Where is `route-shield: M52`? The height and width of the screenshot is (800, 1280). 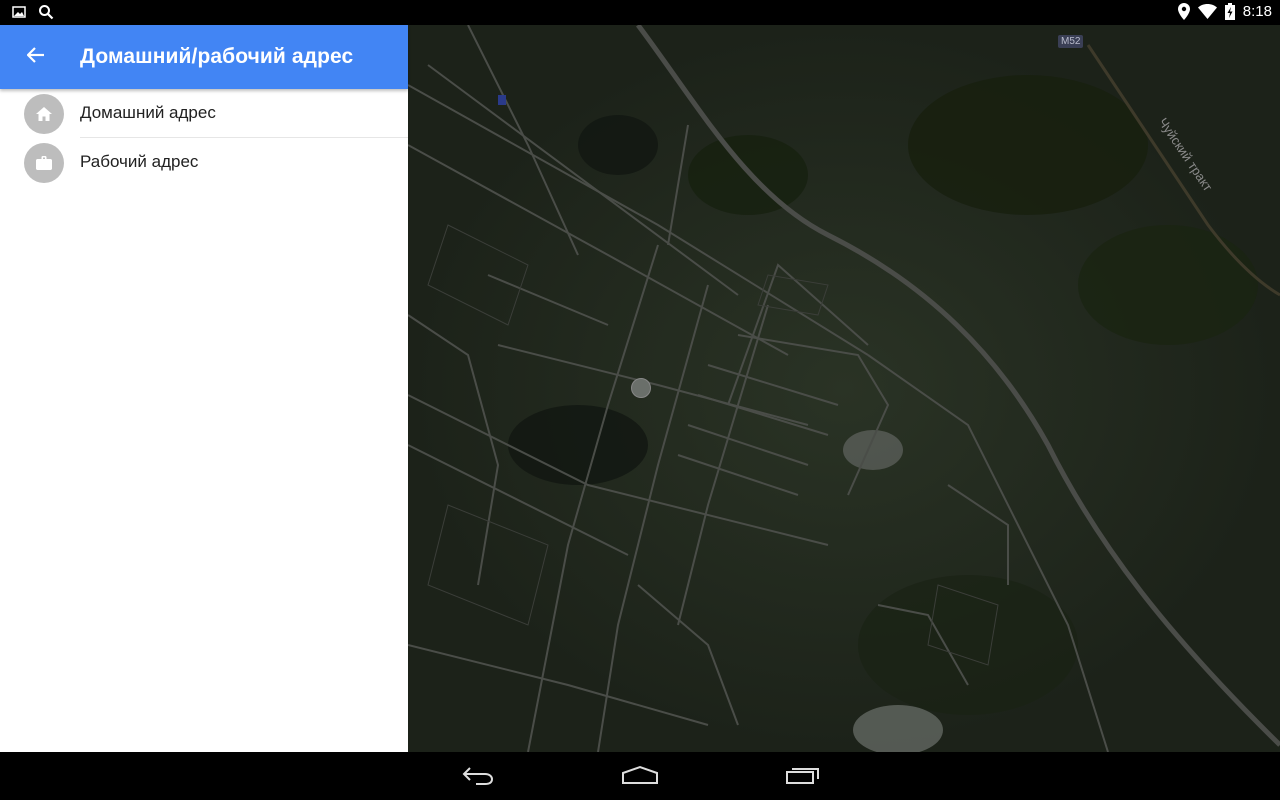
route-shield: M52 is located at coordinates (1071, 41).